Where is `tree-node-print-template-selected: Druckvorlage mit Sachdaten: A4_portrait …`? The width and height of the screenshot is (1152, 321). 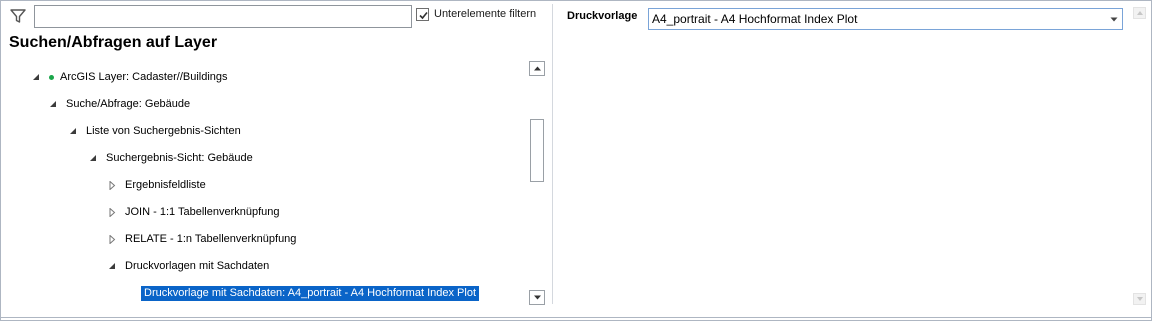 tree-node-print-template-selected: Druckvorlage mit Sachdaten: A4_portrait … is located at coordinates (310, 293).